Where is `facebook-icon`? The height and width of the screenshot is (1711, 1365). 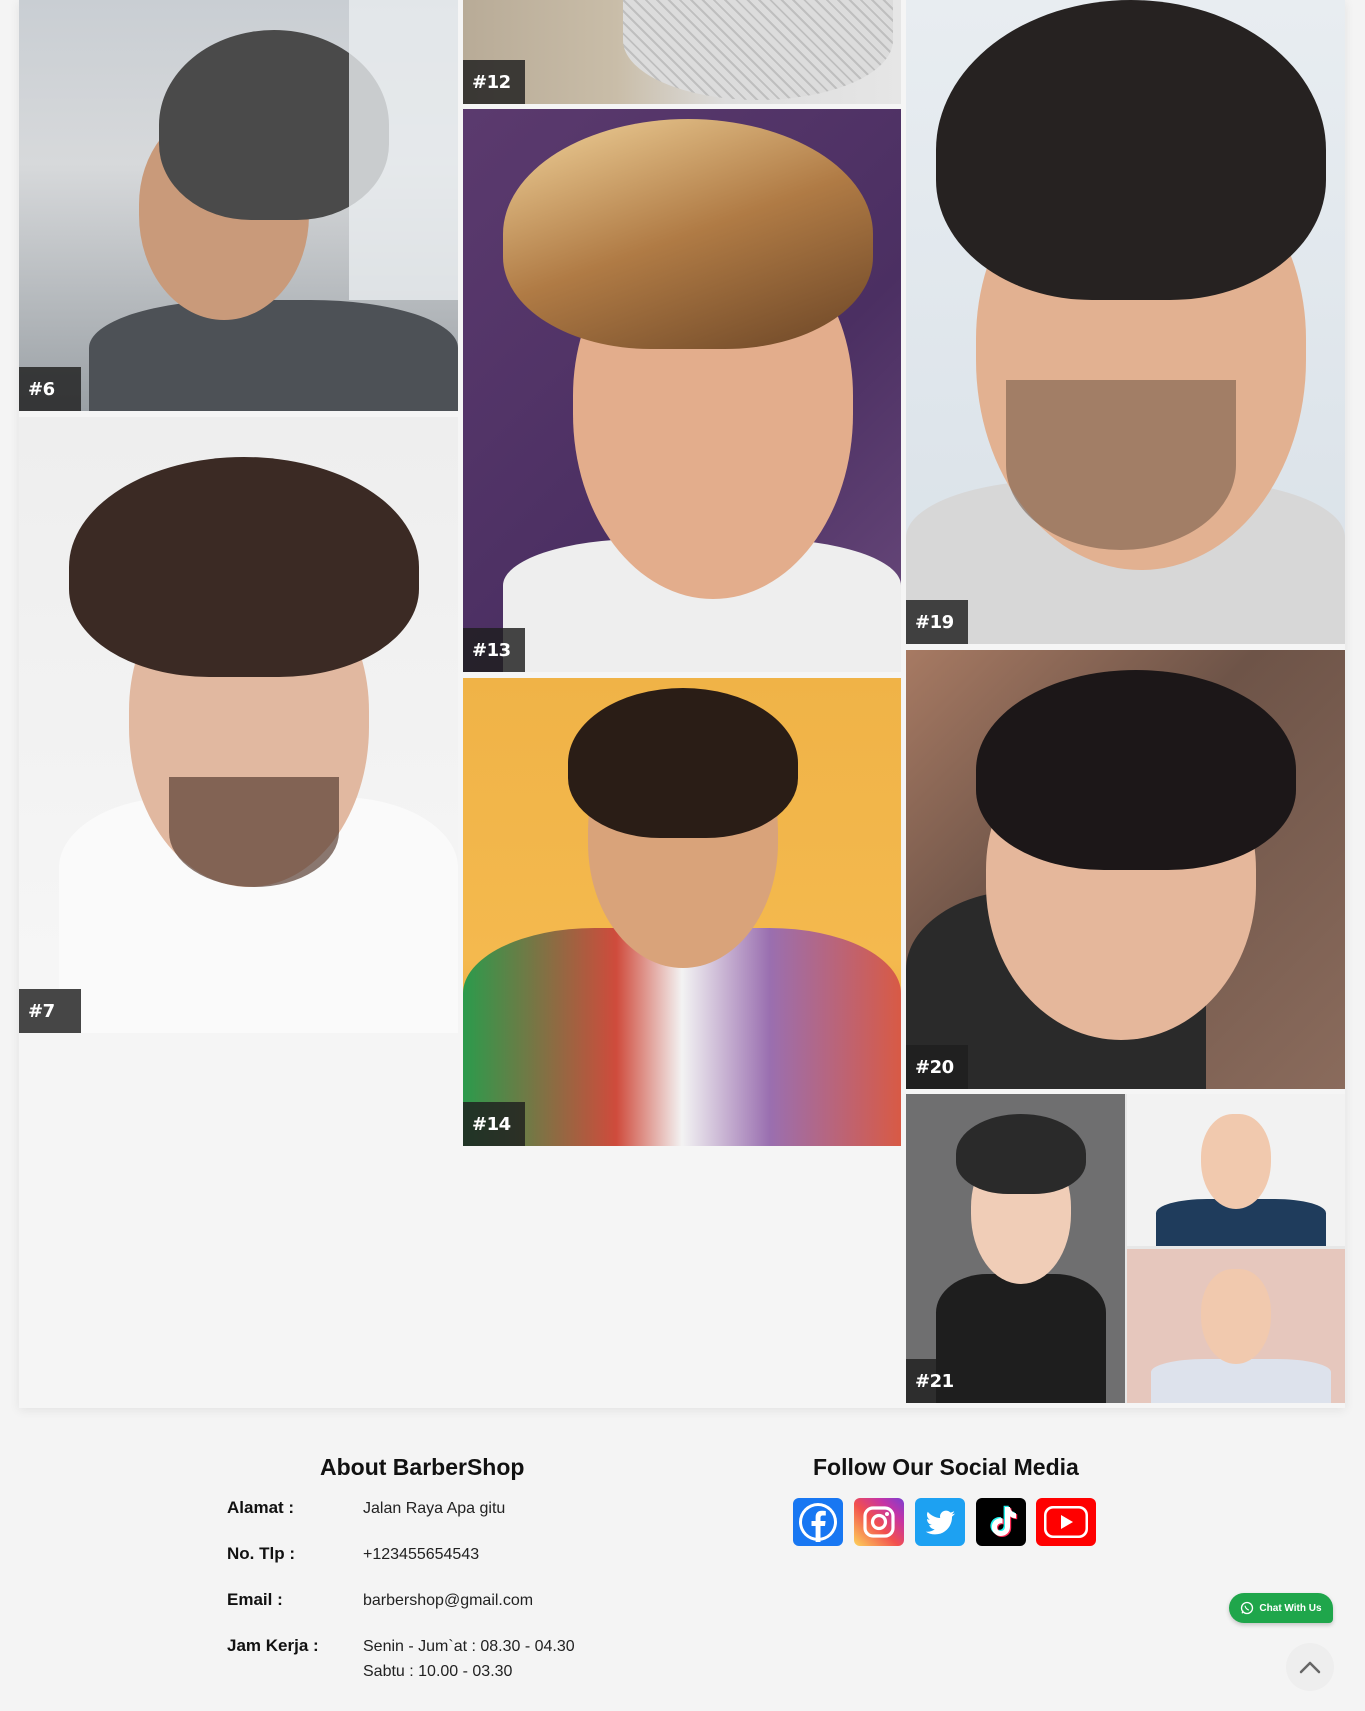
facebook-icon is located at coordinates (818, 1522).